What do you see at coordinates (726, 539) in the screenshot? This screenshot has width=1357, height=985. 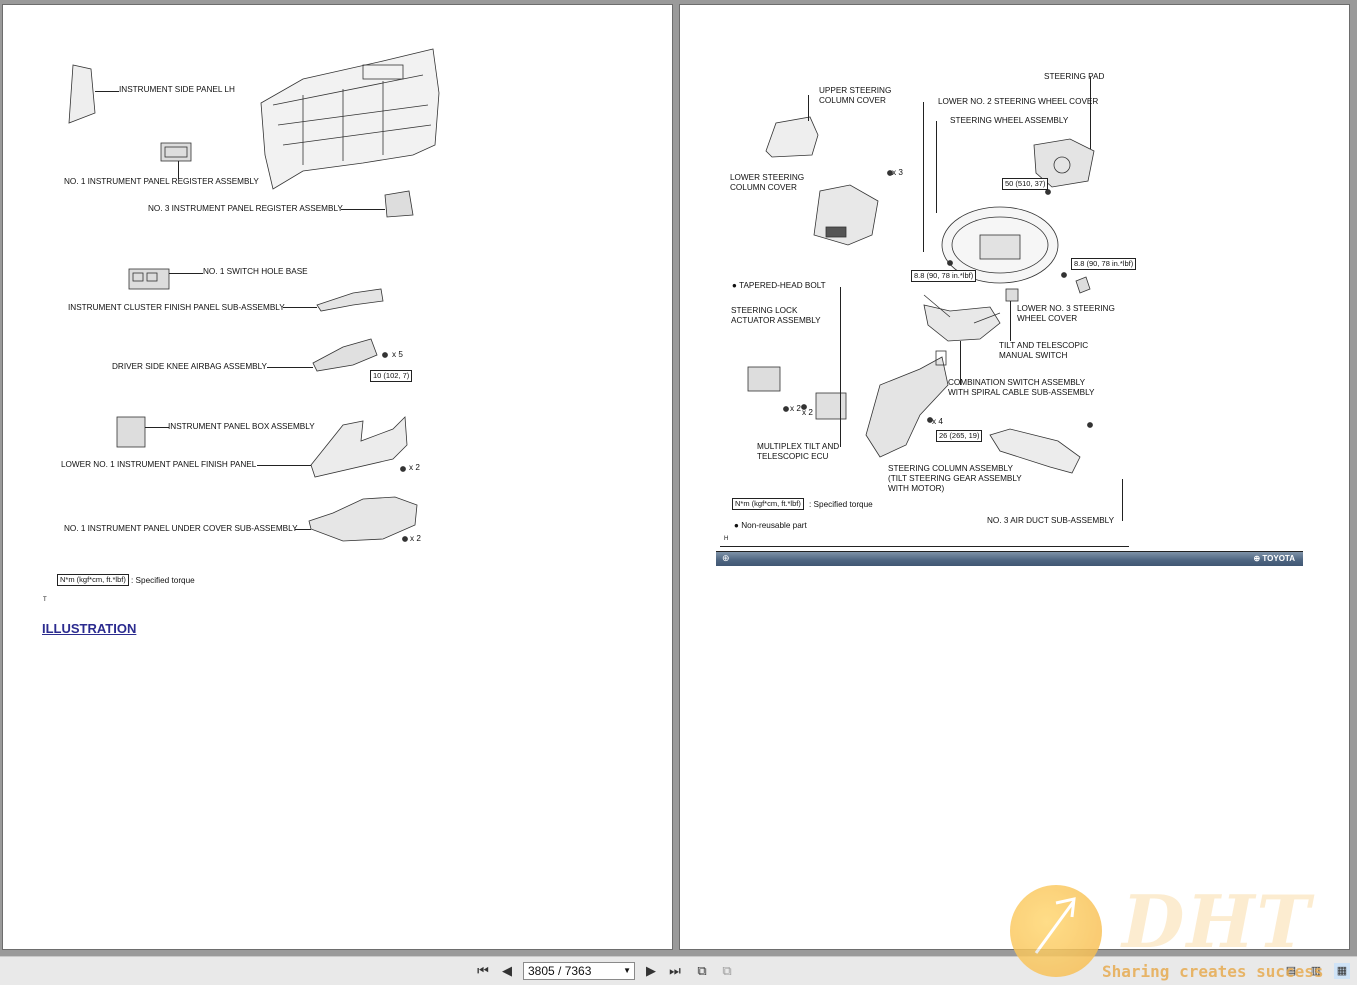 I see `page-mark-right: H` at bounding box center [726, 539].